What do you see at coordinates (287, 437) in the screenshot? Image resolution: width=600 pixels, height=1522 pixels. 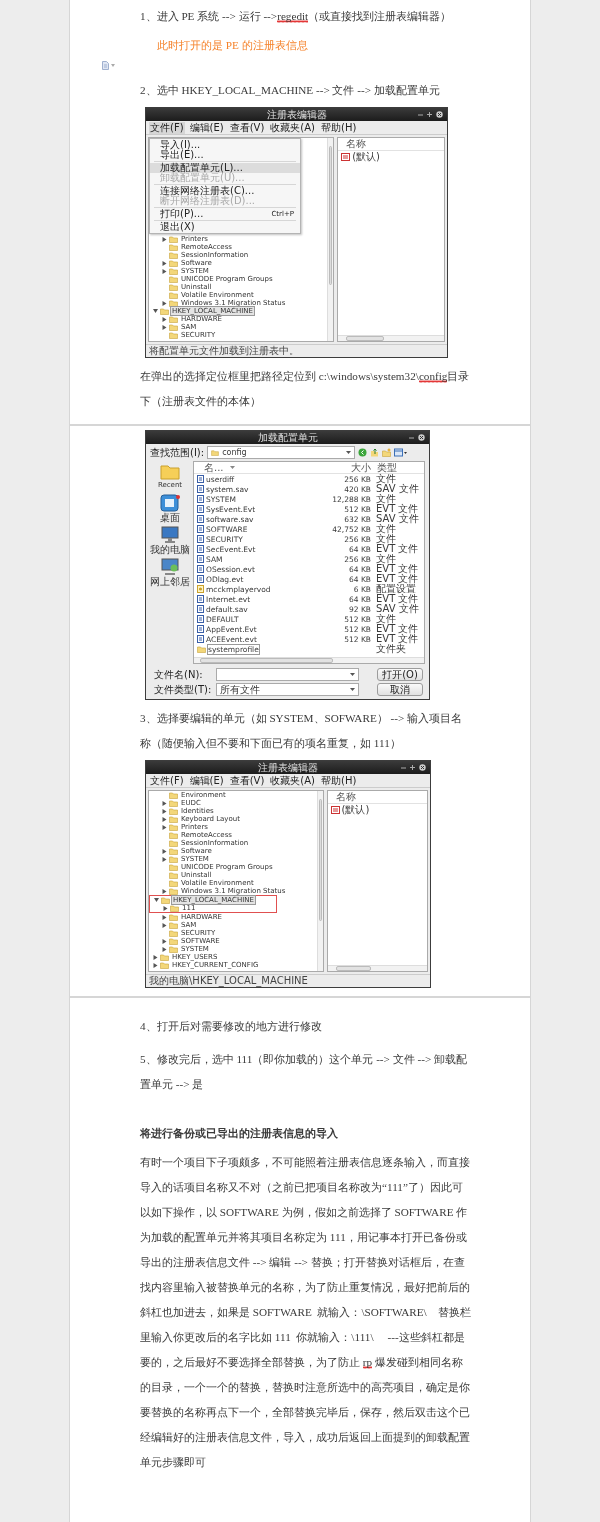 I see `dialog-title: 加载配置单元` at bounding box center [287, 437].